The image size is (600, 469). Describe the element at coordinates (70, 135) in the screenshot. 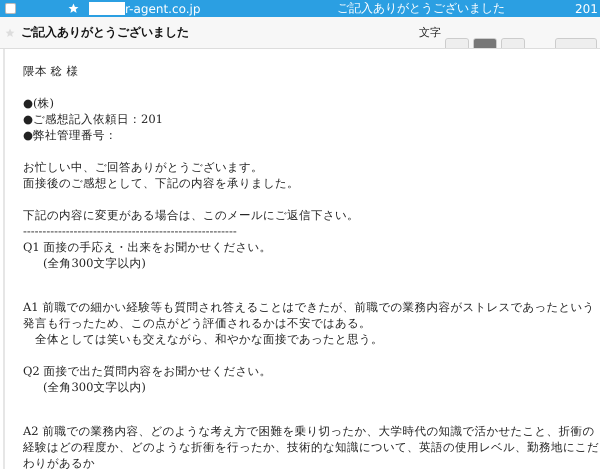

I see `body-text: ●弊社管理番号：` at that location.